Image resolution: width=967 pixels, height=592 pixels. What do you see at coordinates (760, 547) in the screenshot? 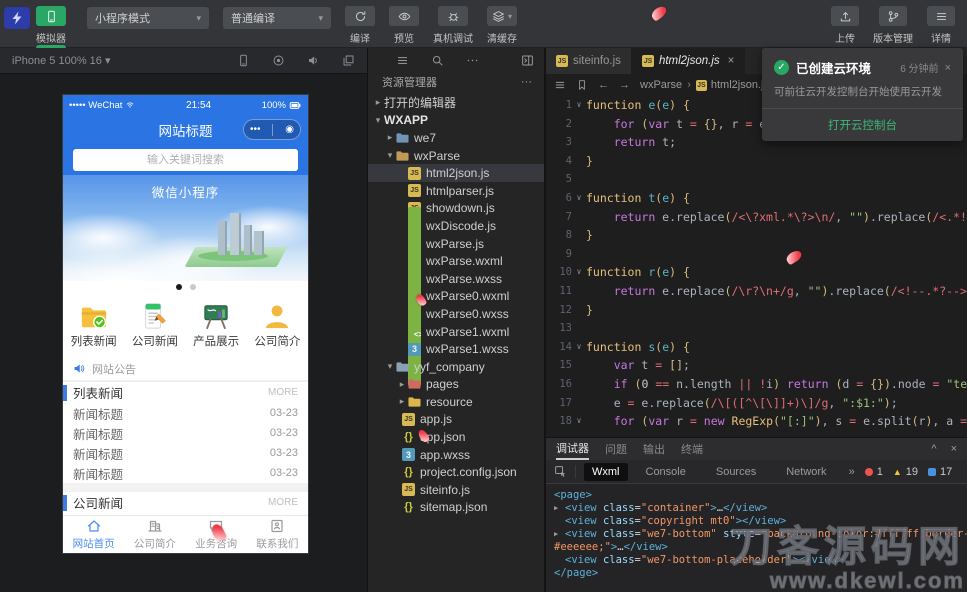
I see `wxml-line: #eeeeee;">…</view>` at bounding box center [760, 547].